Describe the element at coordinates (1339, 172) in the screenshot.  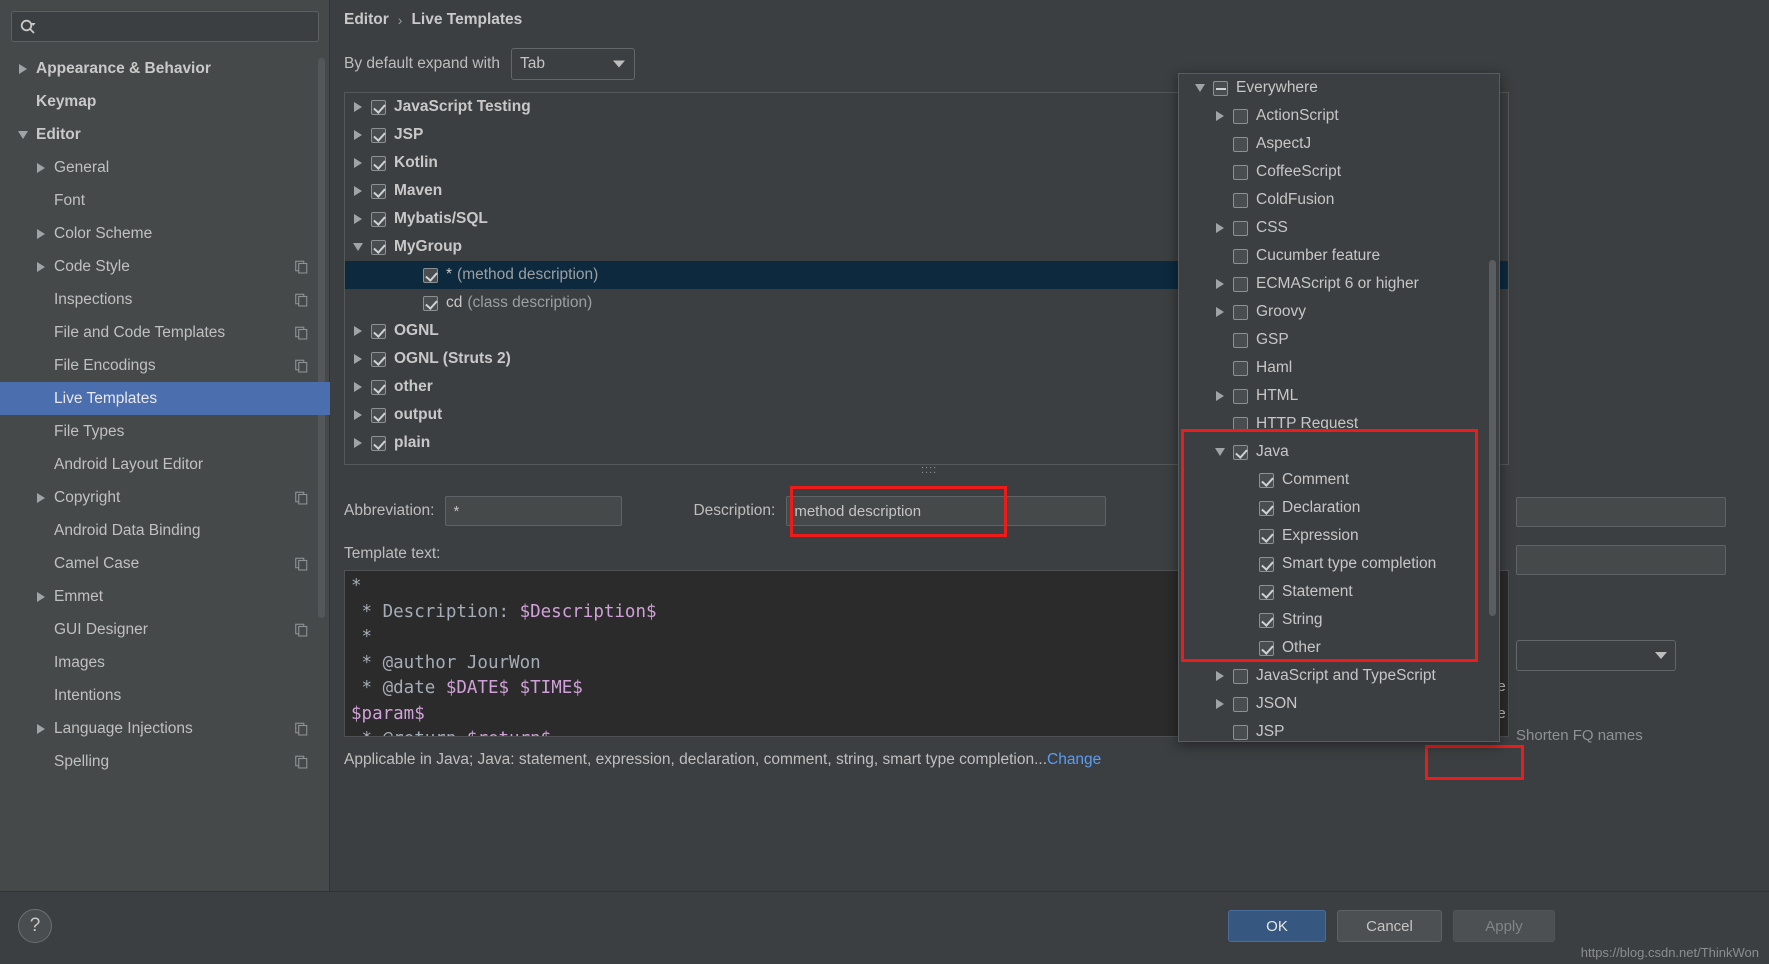
I see `language-context-row: CoffeeScript` at that location.